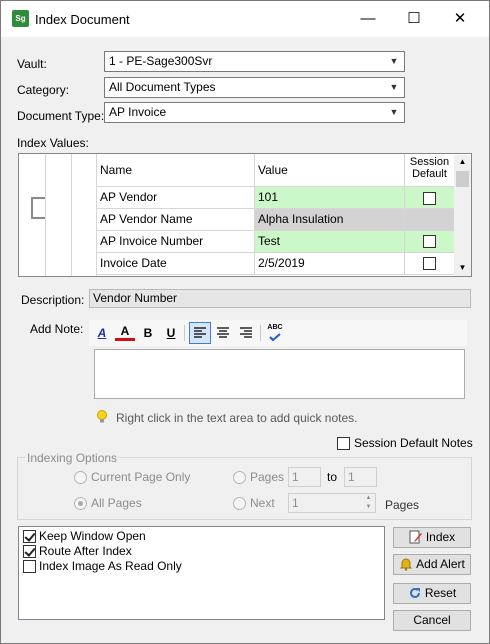 The height and width of the screenshot is (644, 490). I want to click on underline-icon: U, so click(171, 333).